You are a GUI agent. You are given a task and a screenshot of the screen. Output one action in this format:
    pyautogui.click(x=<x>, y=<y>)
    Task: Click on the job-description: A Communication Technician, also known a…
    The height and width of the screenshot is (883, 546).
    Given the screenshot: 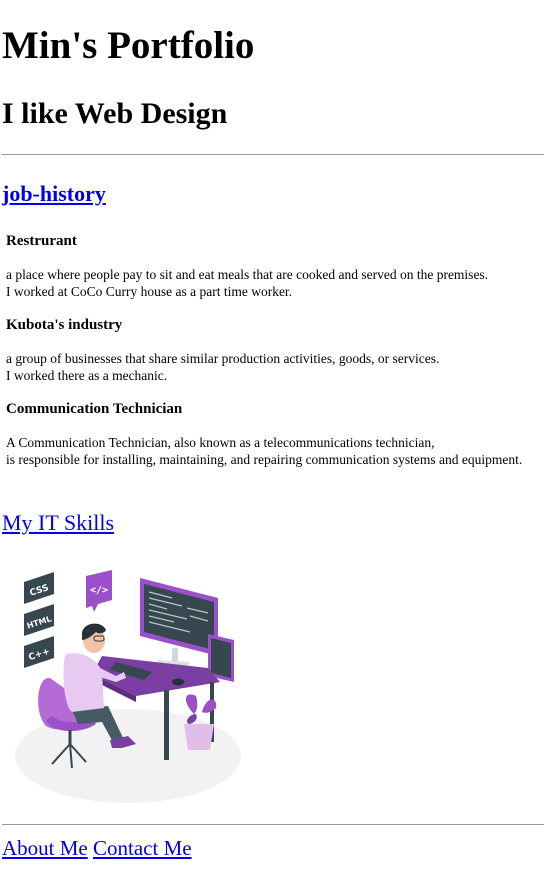 What is the action you would take?
    pyautogui.click(x=264, y=451)
    